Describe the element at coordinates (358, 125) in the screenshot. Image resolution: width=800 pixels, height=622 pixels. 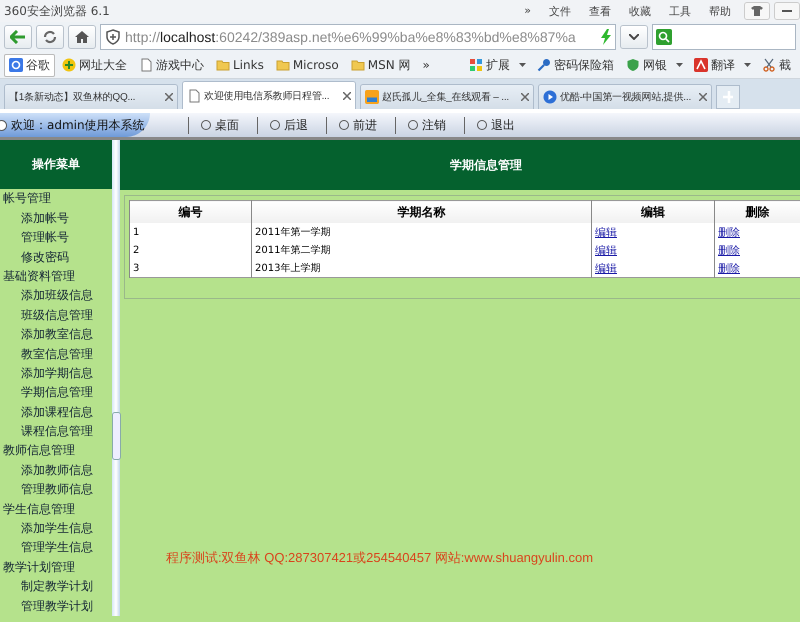
I see `nav-link: 前进` at that location.